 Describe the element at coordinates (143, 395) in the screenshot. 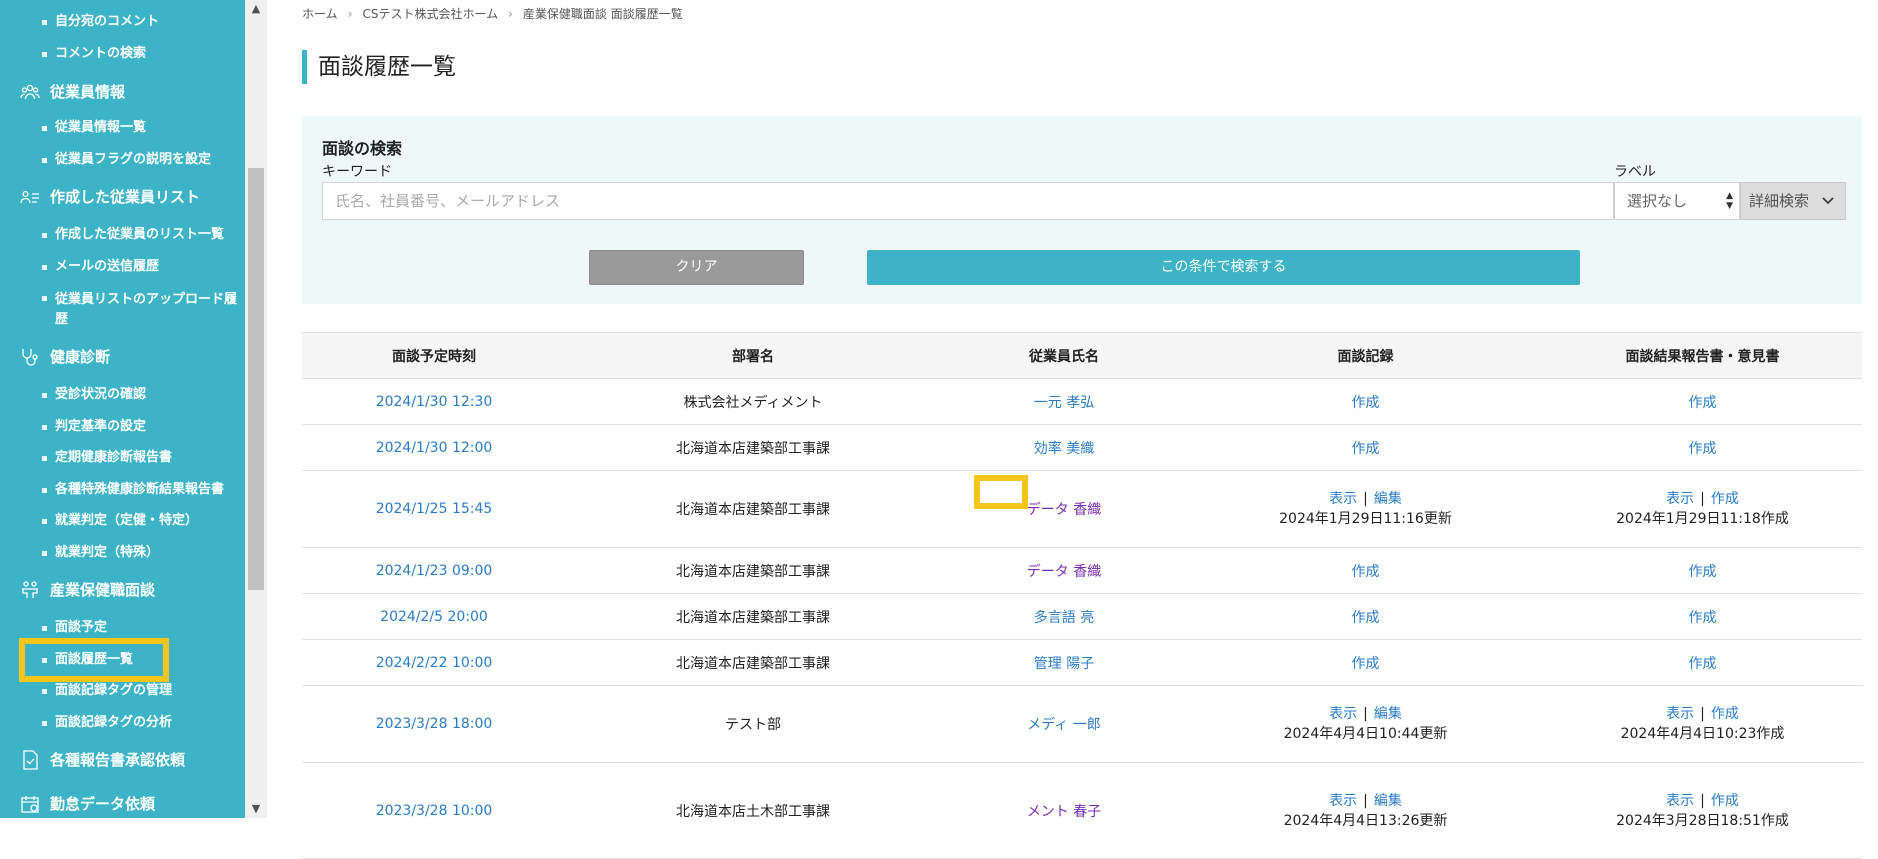

I see `sidebar-item-exam-status: 受診状況の確認` at that location.